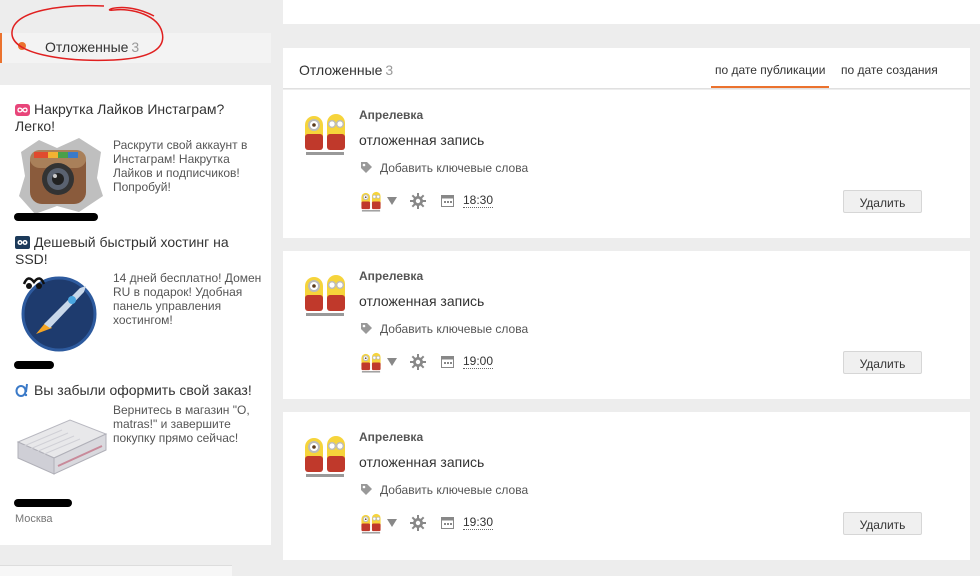  Describe the element at coordinates (21, 390) in the screenshot. I see `omatras-logo-icon` at that location.